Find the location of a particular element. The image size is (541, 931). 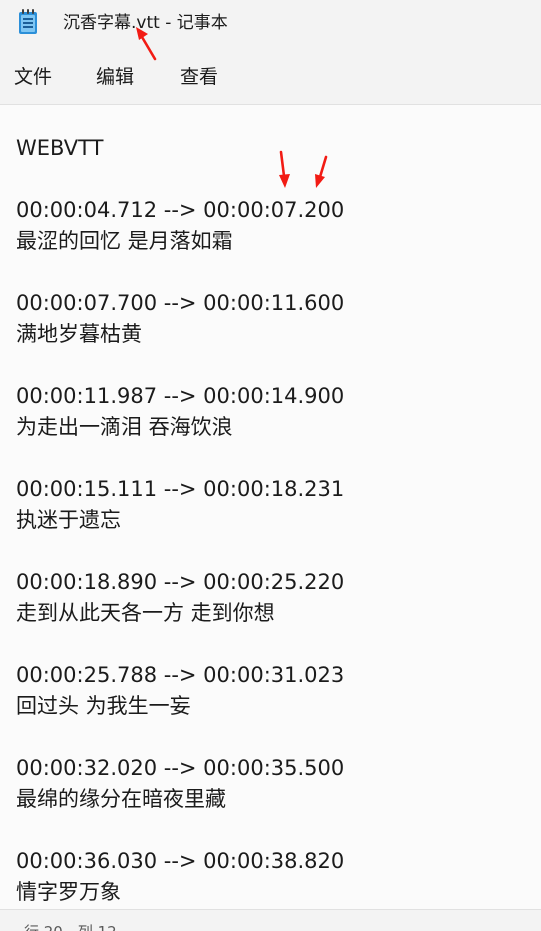

text-line: 00:00:32.020 --> 00:00:35.500 is located at coordinates (180, 768).